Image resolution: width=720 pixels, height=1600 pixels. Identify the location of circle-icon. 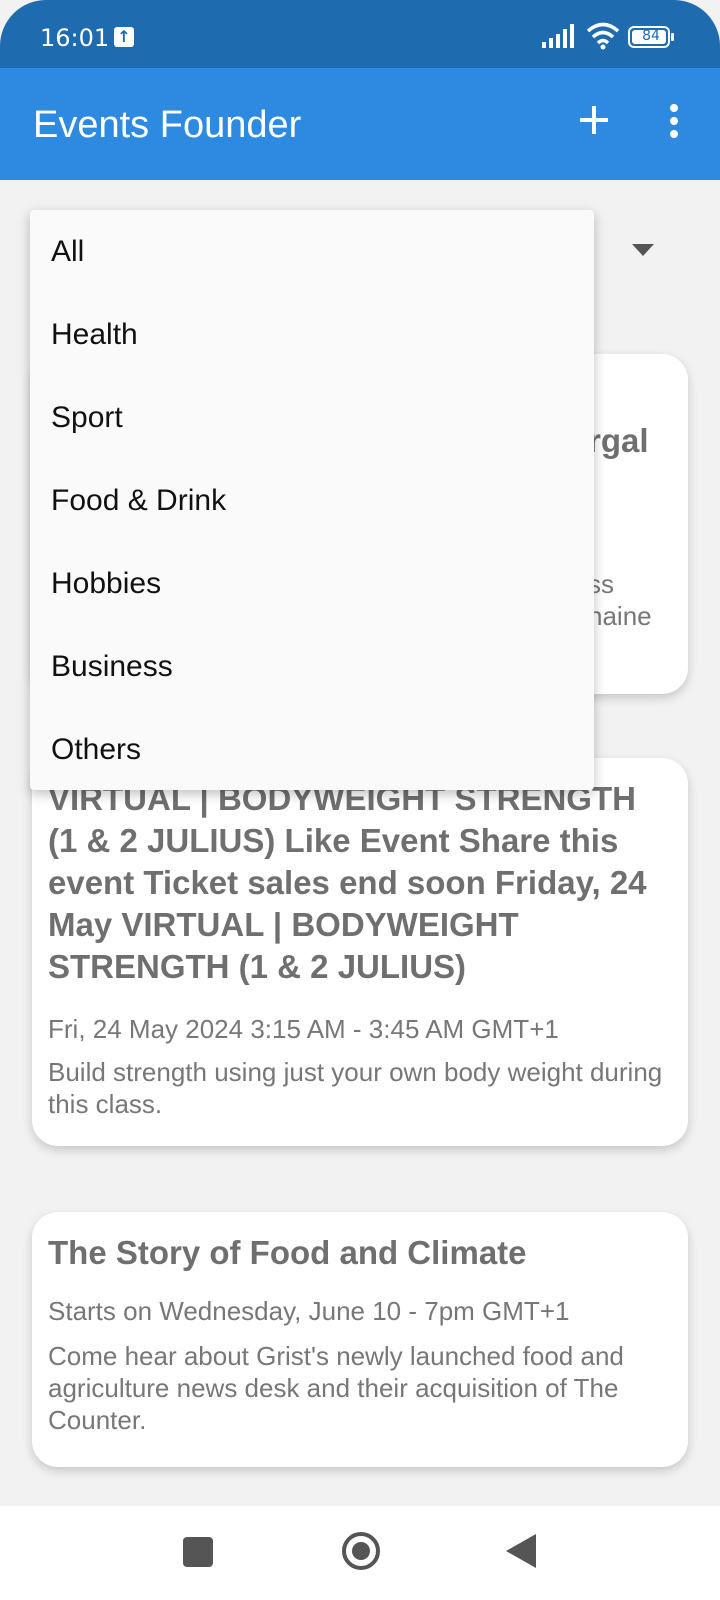
(361, 1551).